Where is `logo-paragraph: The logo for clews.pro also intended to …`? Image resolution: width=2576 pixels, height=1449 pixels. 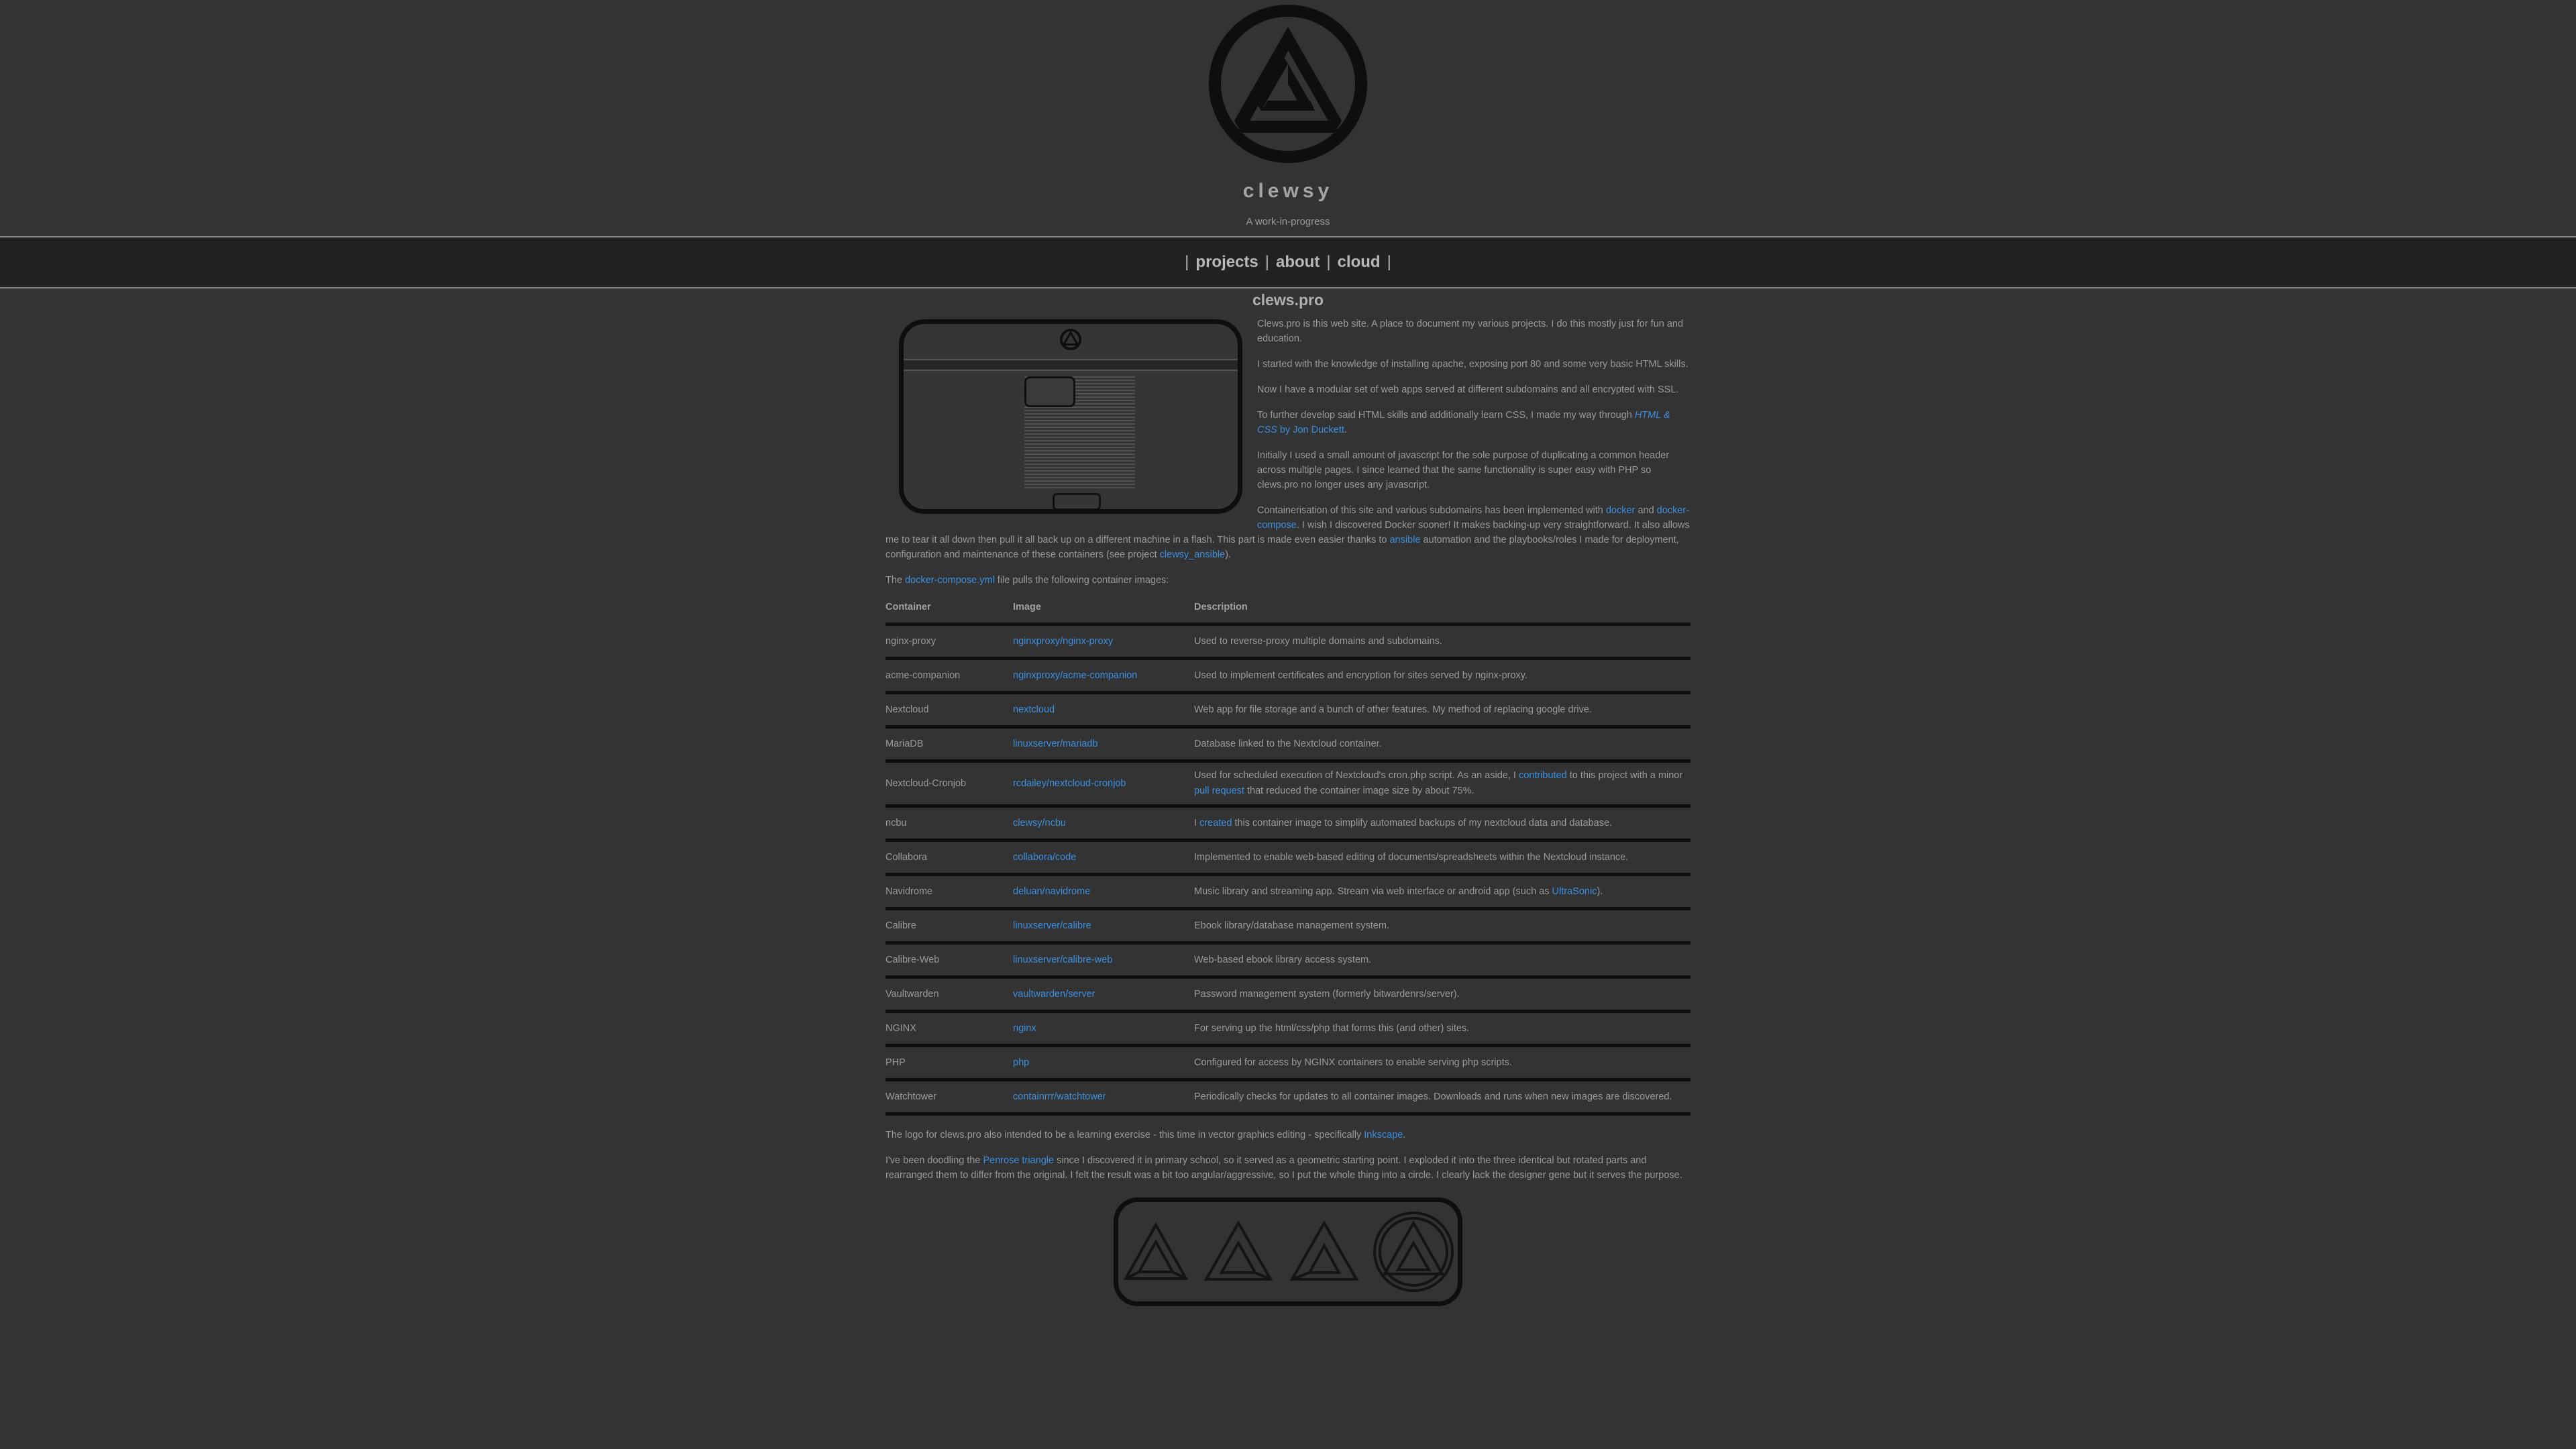 logo-paragraph: The logo for clews.pro also intended to … is located at coordinates (1145, 1135).